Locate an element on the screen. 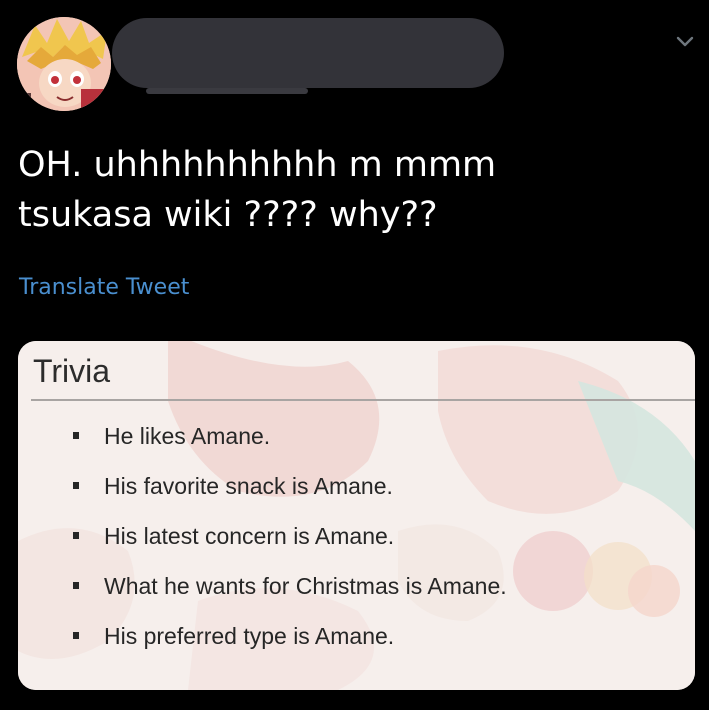  author-name-redaction is located at coordinates (308, 53).